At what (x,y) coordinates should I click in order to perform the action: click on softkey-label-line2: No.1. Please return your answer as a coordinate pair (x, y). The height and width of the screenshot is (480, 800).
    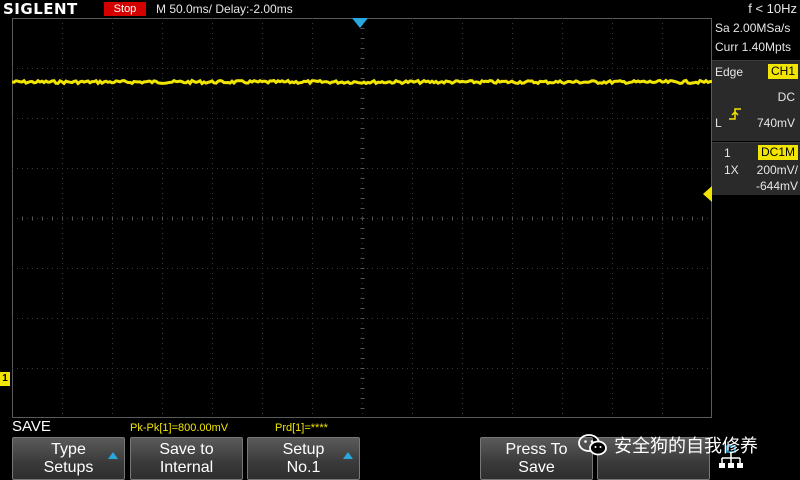
    Looking at the image, I should click on (303, 467).